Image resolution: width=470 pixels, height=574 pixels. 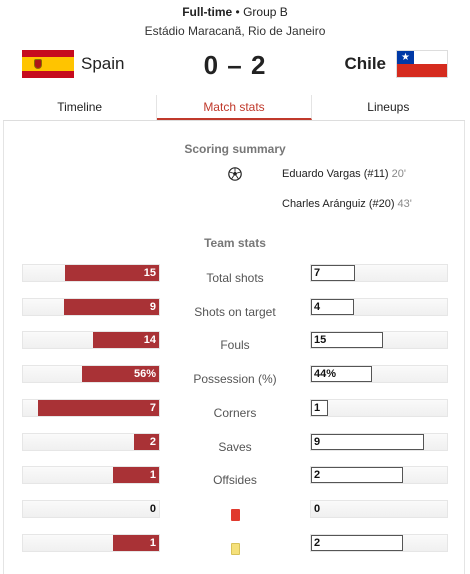 What do you see at coordinates (112, 273) in the screenshot?
I see `home-stat-bar: 15` at bounding box center [112, 273].